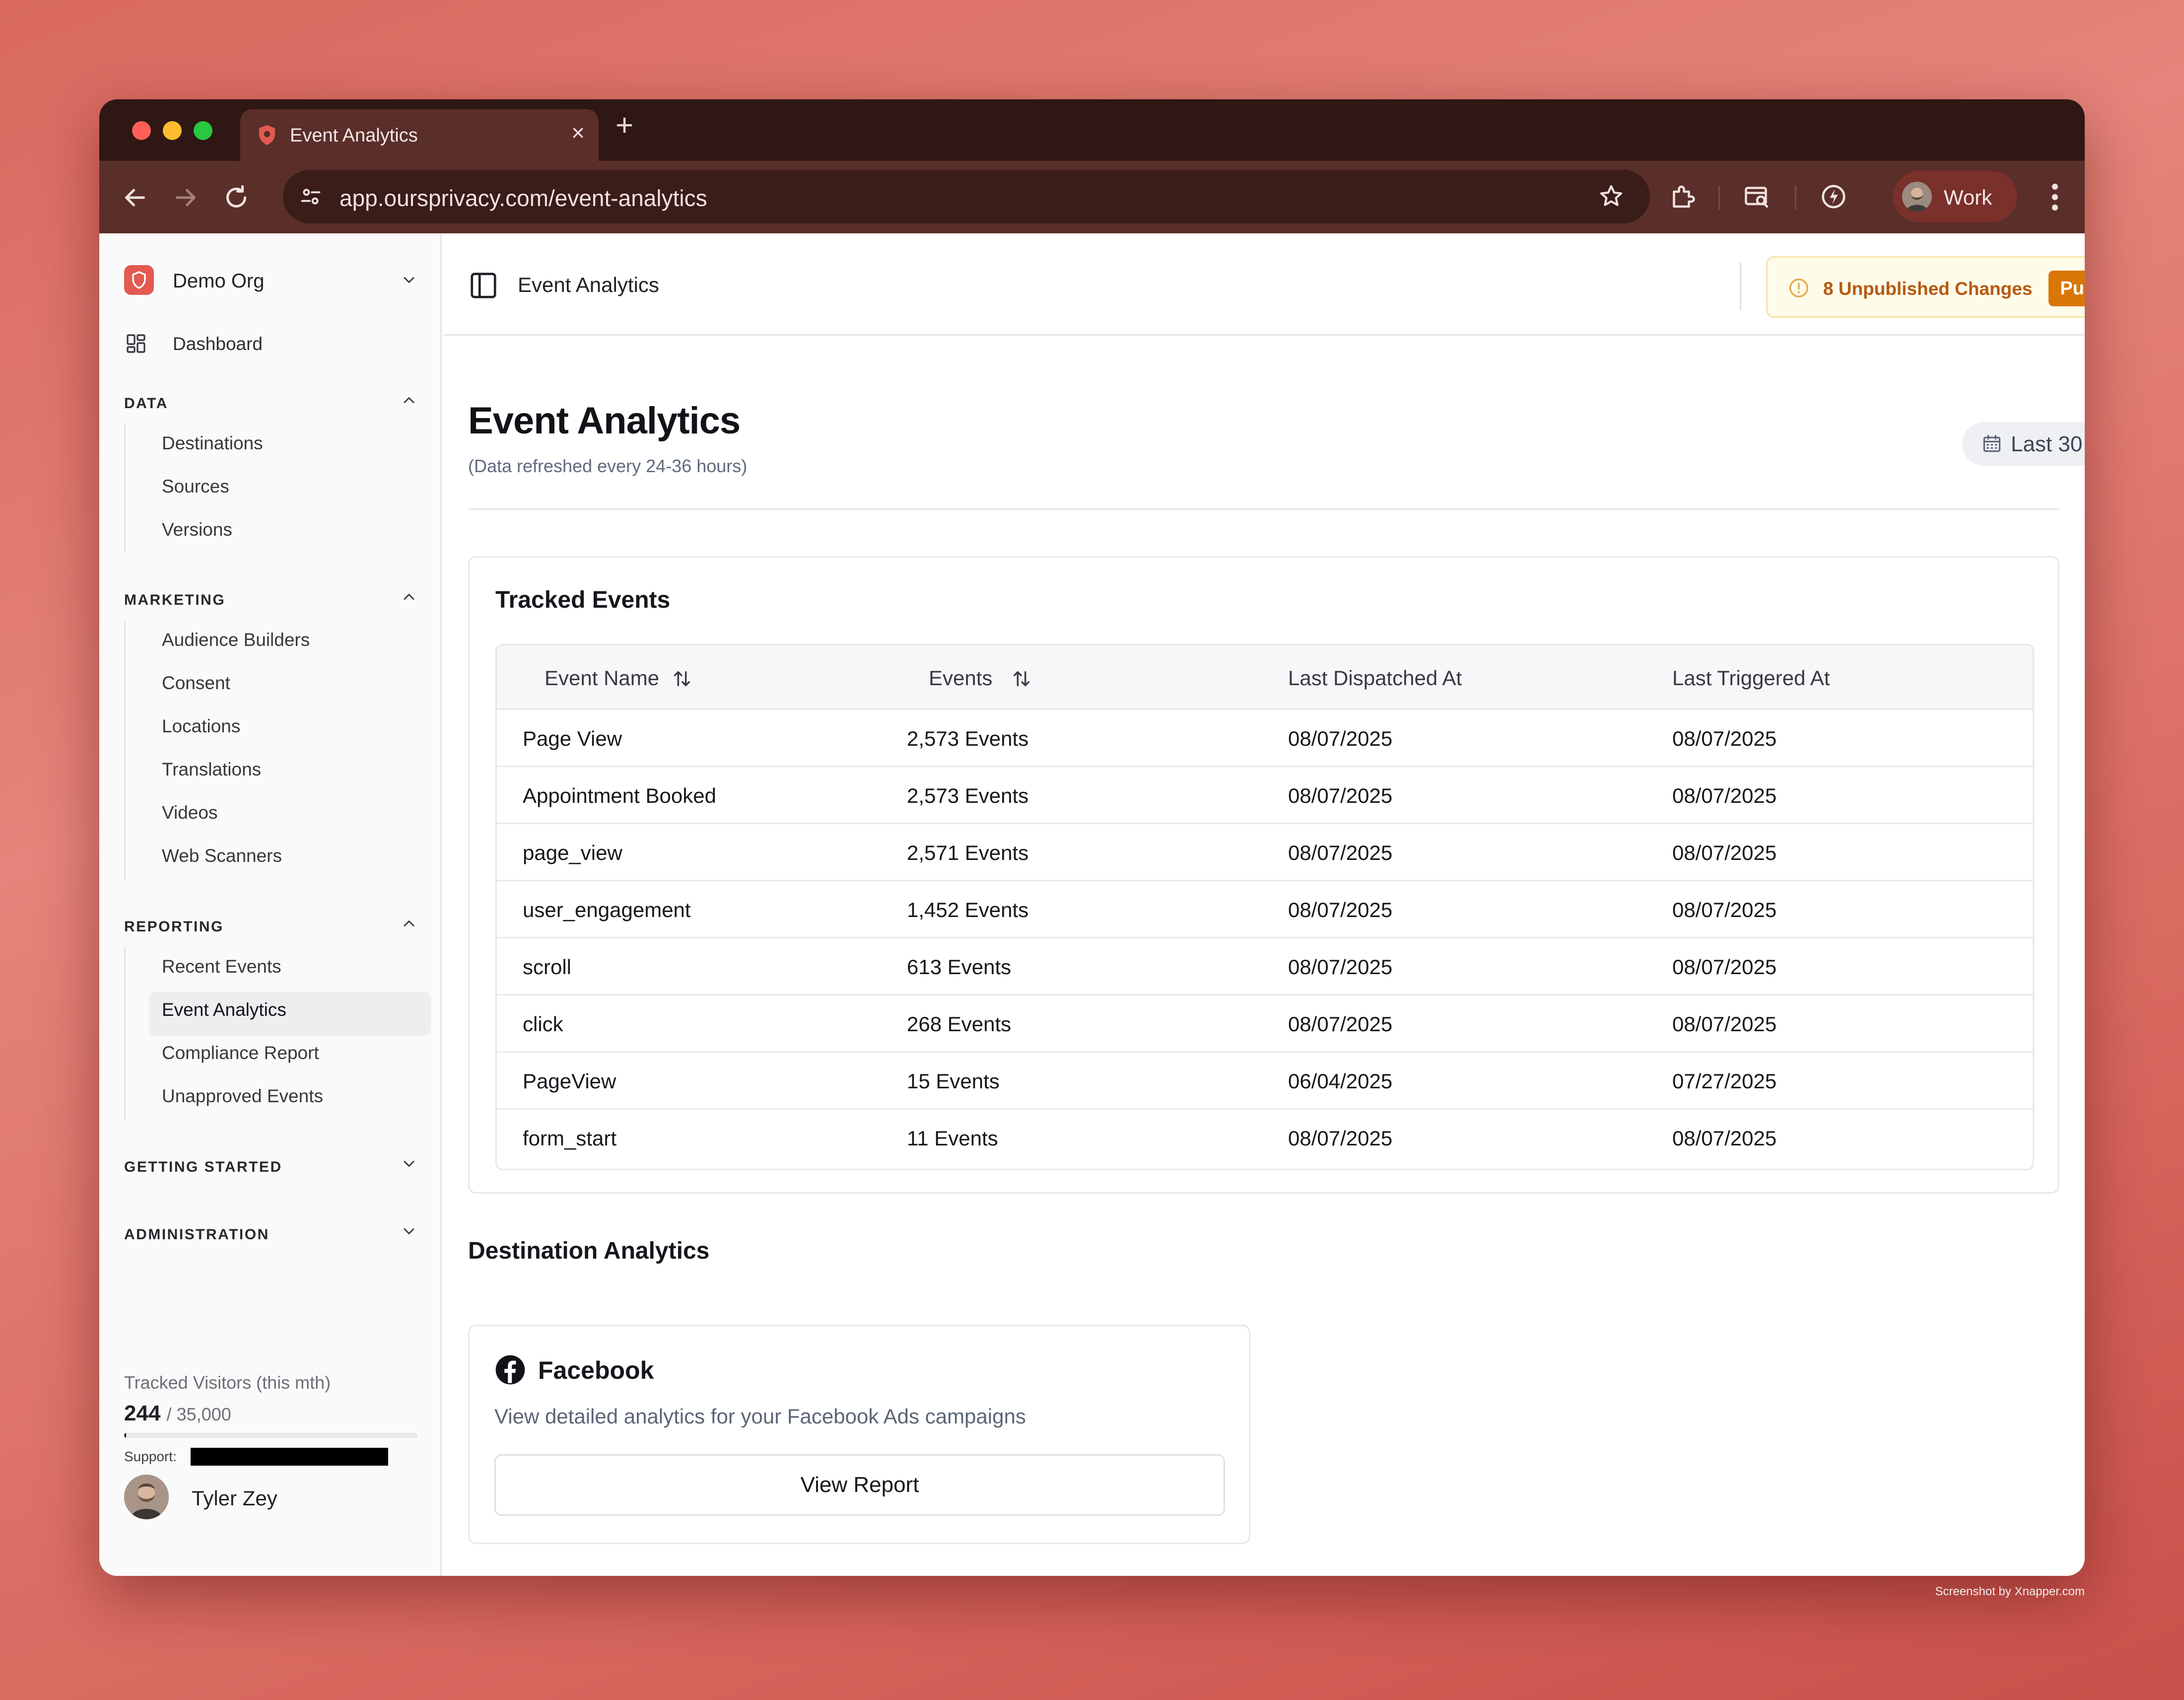  I want to click on user-name: Tyler Zey, so click(234, 1498).